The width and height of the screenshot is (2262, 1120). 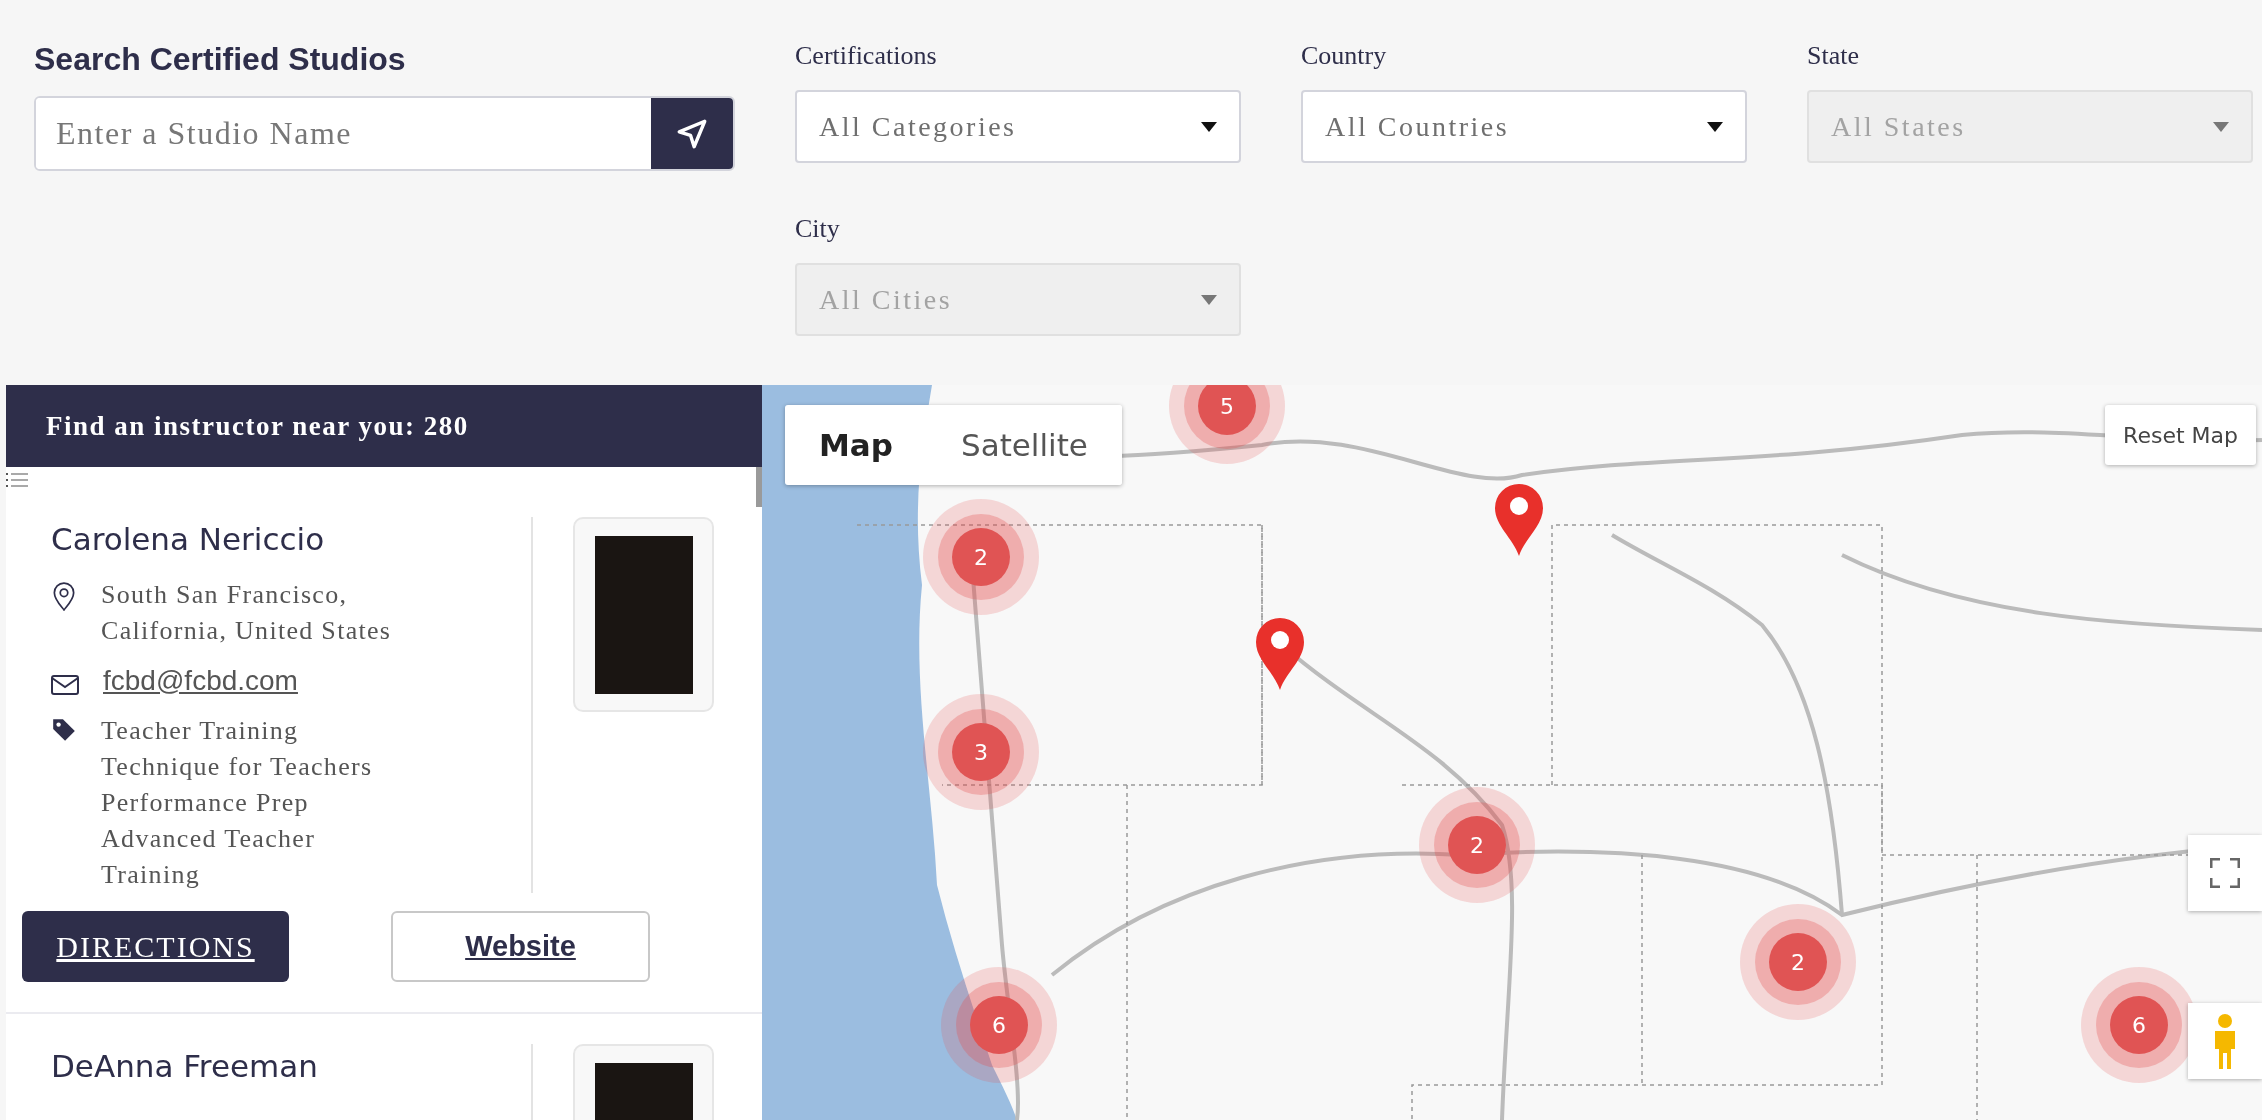 I want to click on map-type-tab: Map, so click(x=856, y=445).